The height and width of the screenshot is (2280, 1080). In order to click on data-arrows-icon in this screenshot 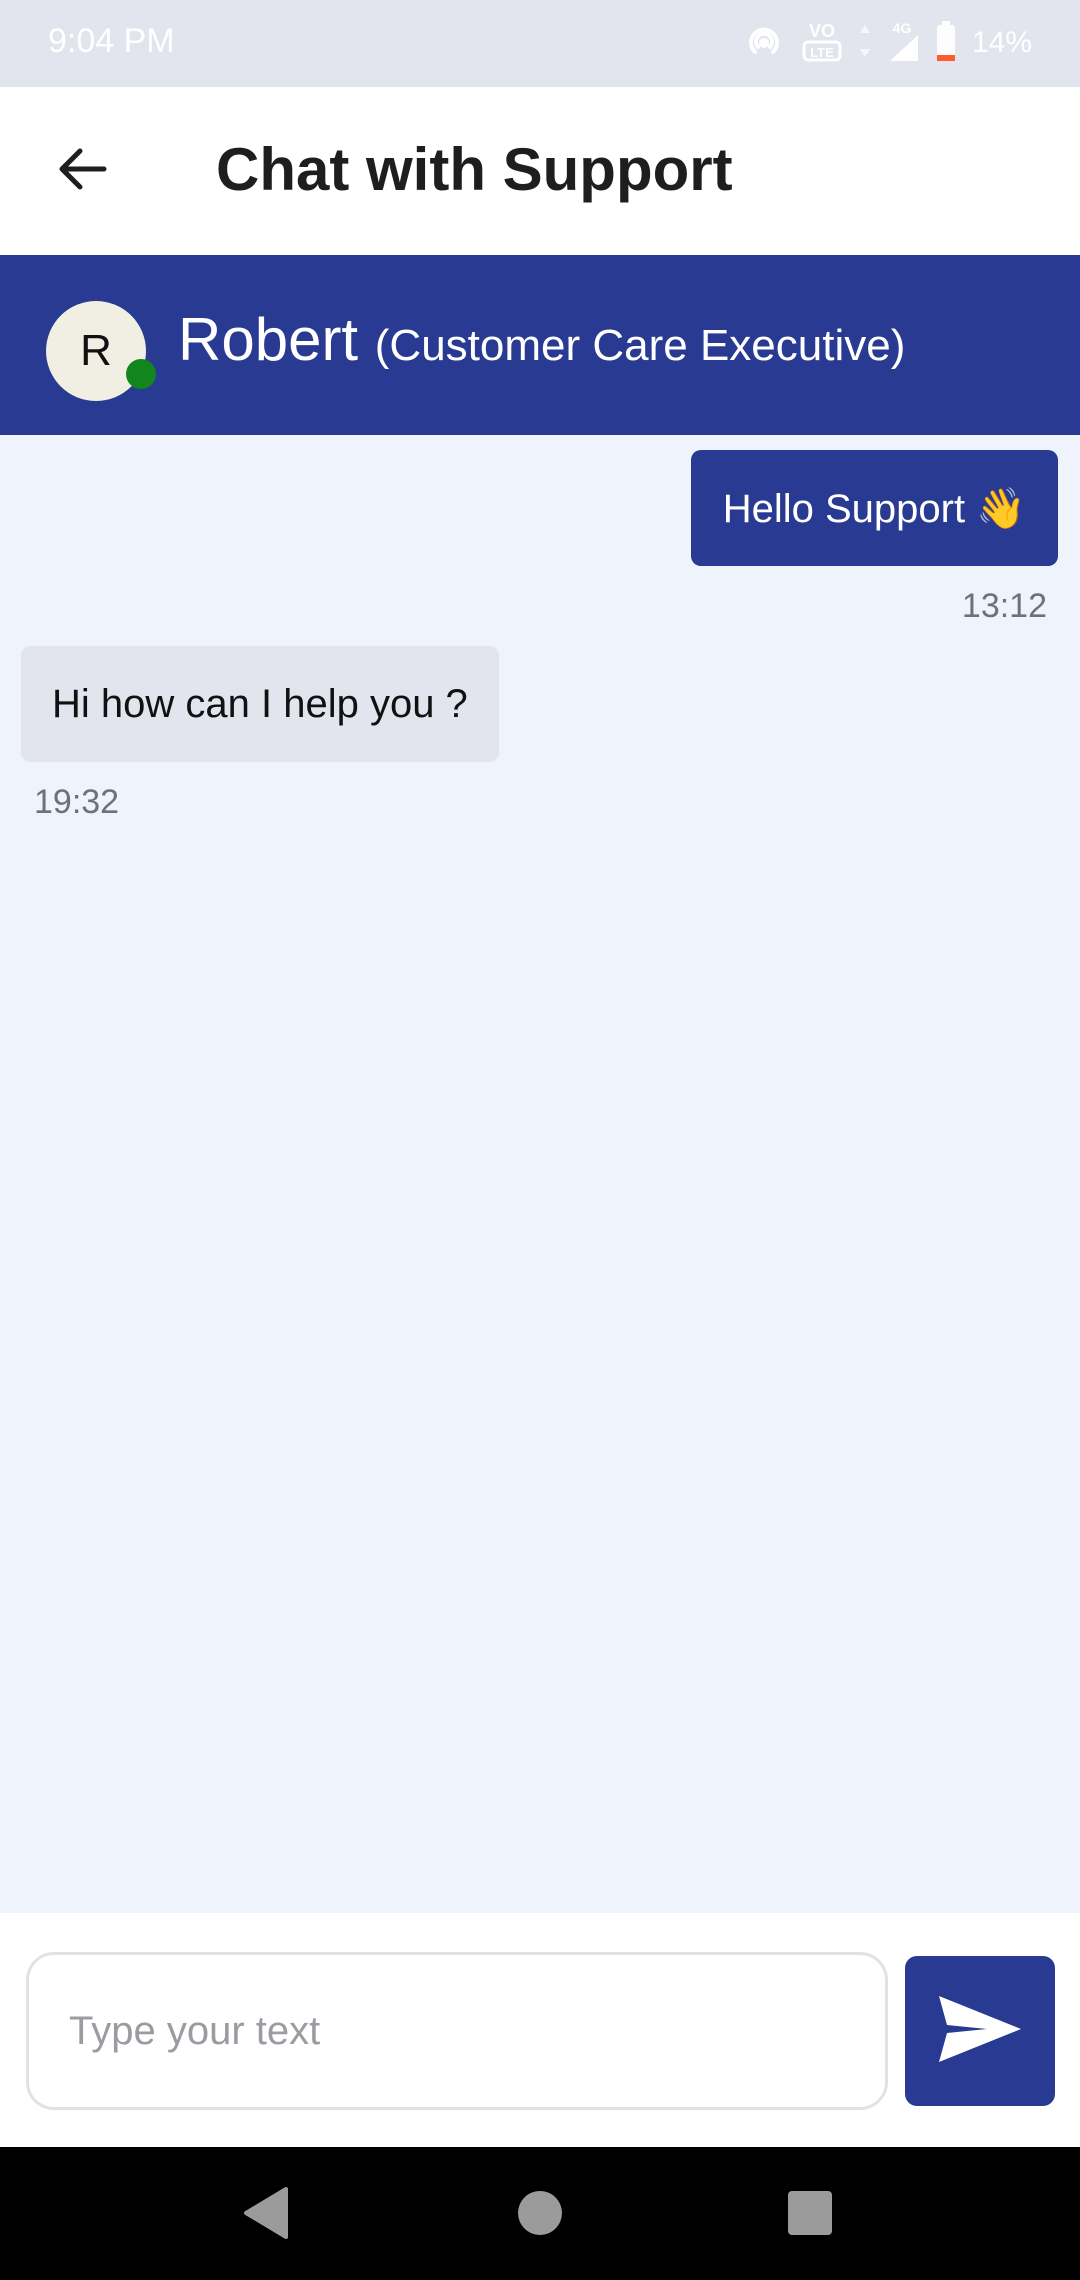, I will do `click(865, 43)`.